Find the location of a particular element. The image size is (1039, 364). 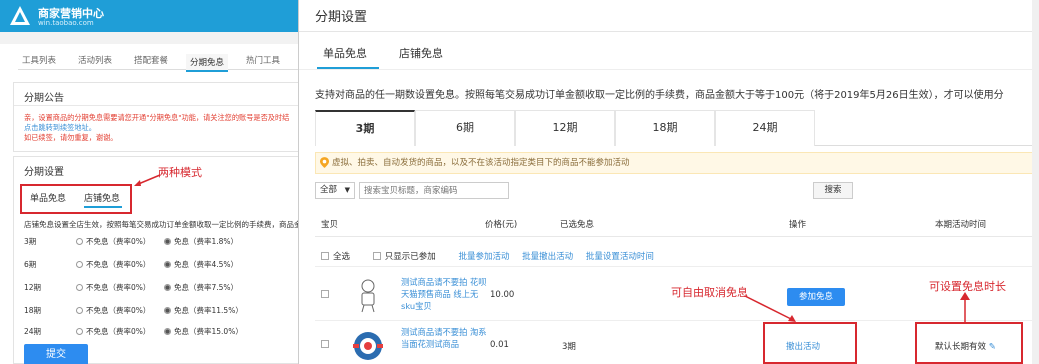

batch-time-link: 批量设置活动时间 is located at coordinates (620, 257).